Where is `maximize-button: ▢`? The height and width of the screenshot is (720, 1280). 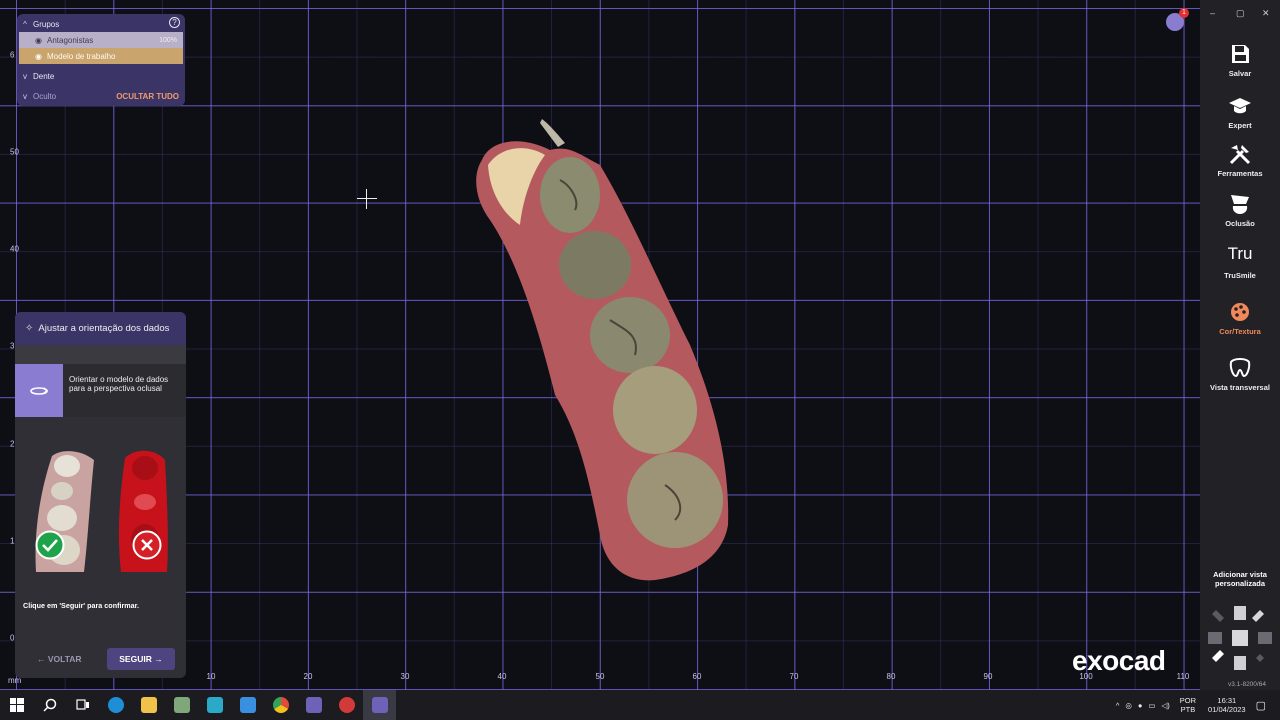 maximize-button: ▢ is located at coordinates (1240, 13).